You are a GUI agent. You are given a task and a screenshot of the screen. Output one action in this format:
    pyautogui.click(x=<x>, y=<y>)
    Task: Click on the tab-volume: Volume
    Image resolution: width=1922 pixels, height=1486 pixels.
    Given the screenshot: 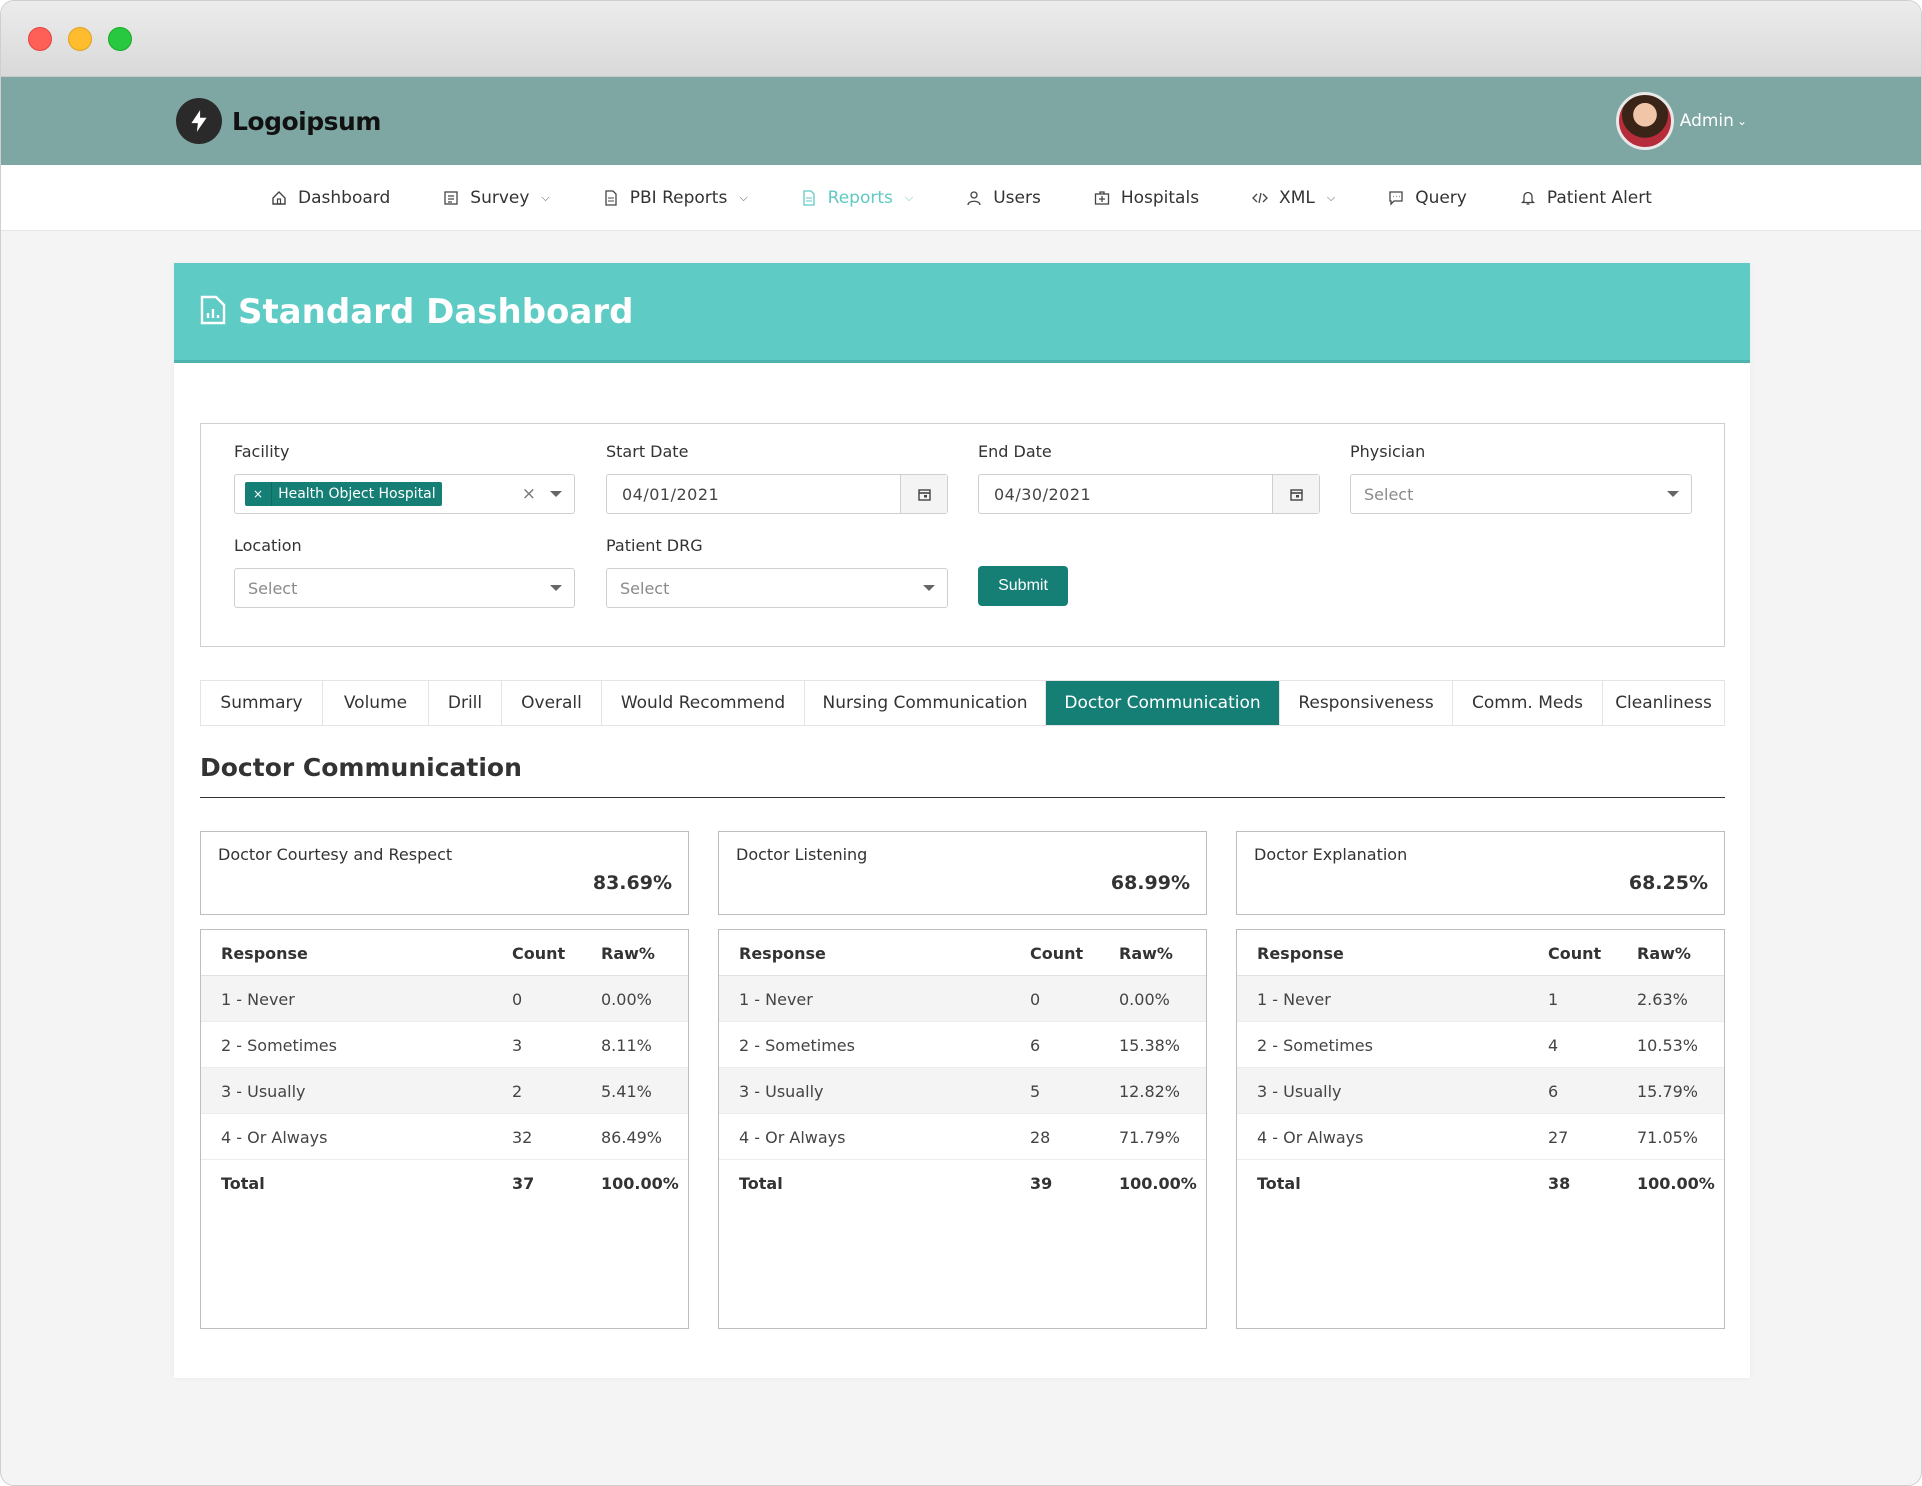 What is the action you would take?
    pyautogui.click(x=376, y=703)
    